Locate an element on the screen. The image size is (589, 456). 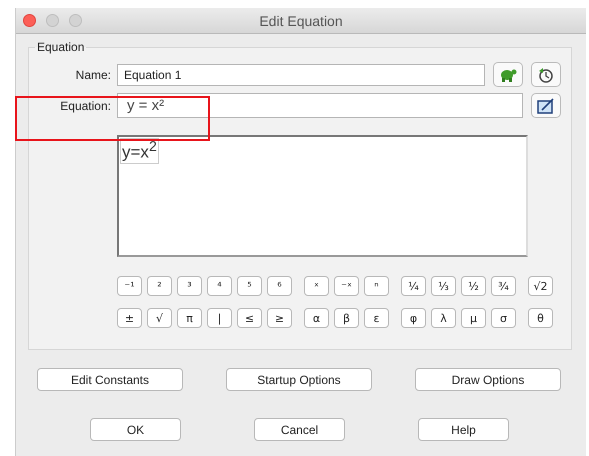
edit-equation-button is located at coordinates (546, 105).